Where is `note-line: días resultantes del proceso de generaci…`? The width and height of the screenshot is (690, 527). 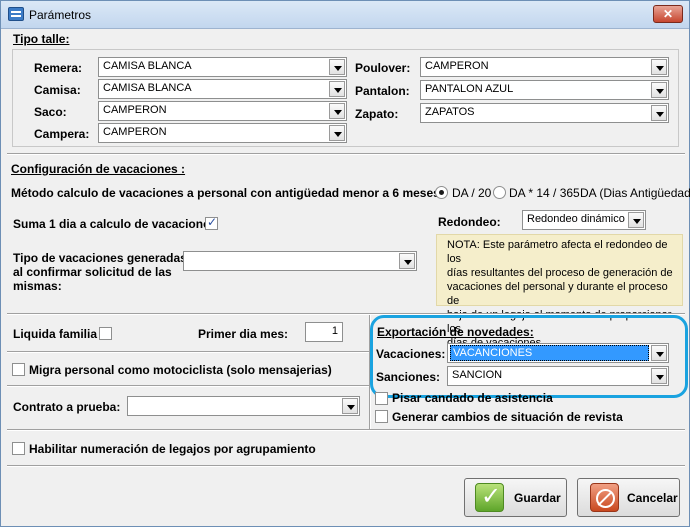
note-line: días resultantes del proceso de generaci… is located at coordinates (560, 273).